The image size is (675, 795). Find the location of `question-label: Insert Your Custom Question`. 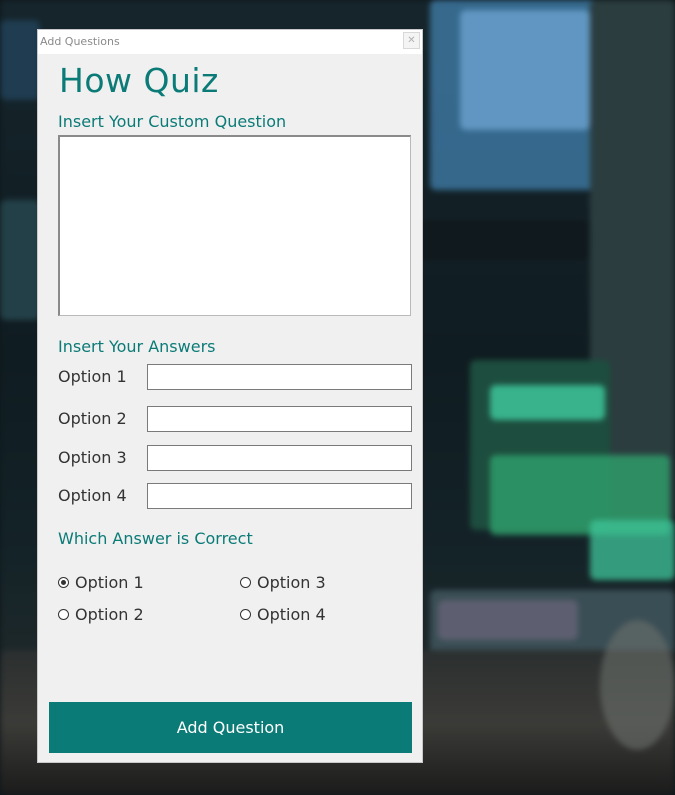

question-label: Insert Your Custom Question is located at coordinates (172, 121).